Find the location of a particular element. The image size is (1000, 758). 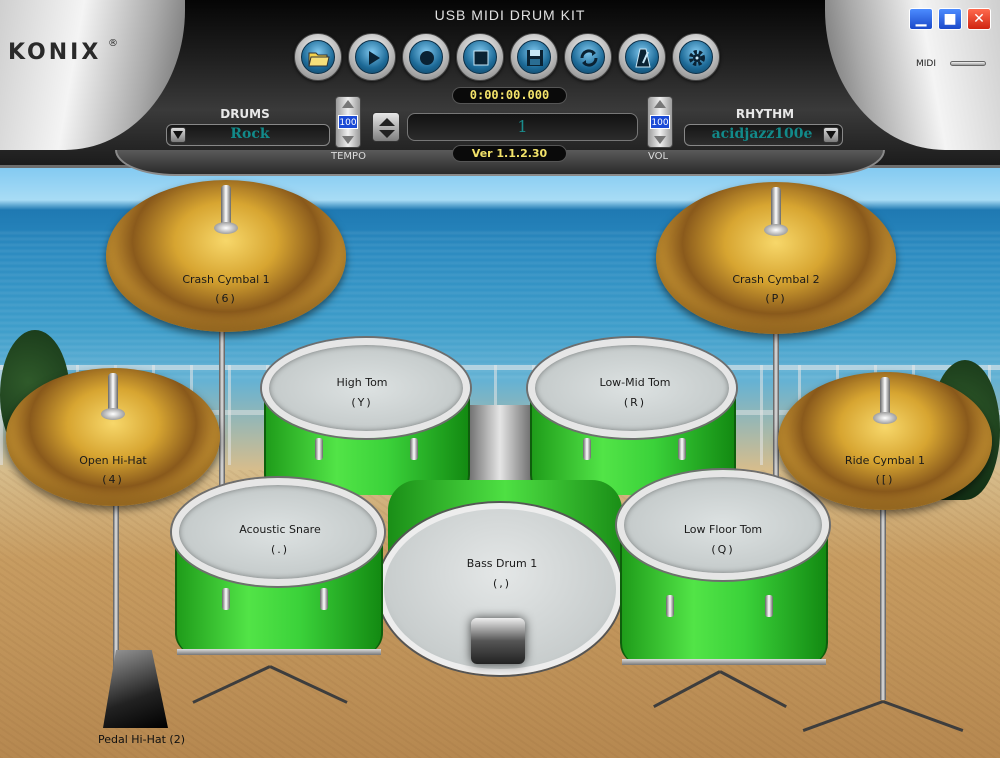

time-display: 0:00:00.000 is located at coordinates (509, 95).